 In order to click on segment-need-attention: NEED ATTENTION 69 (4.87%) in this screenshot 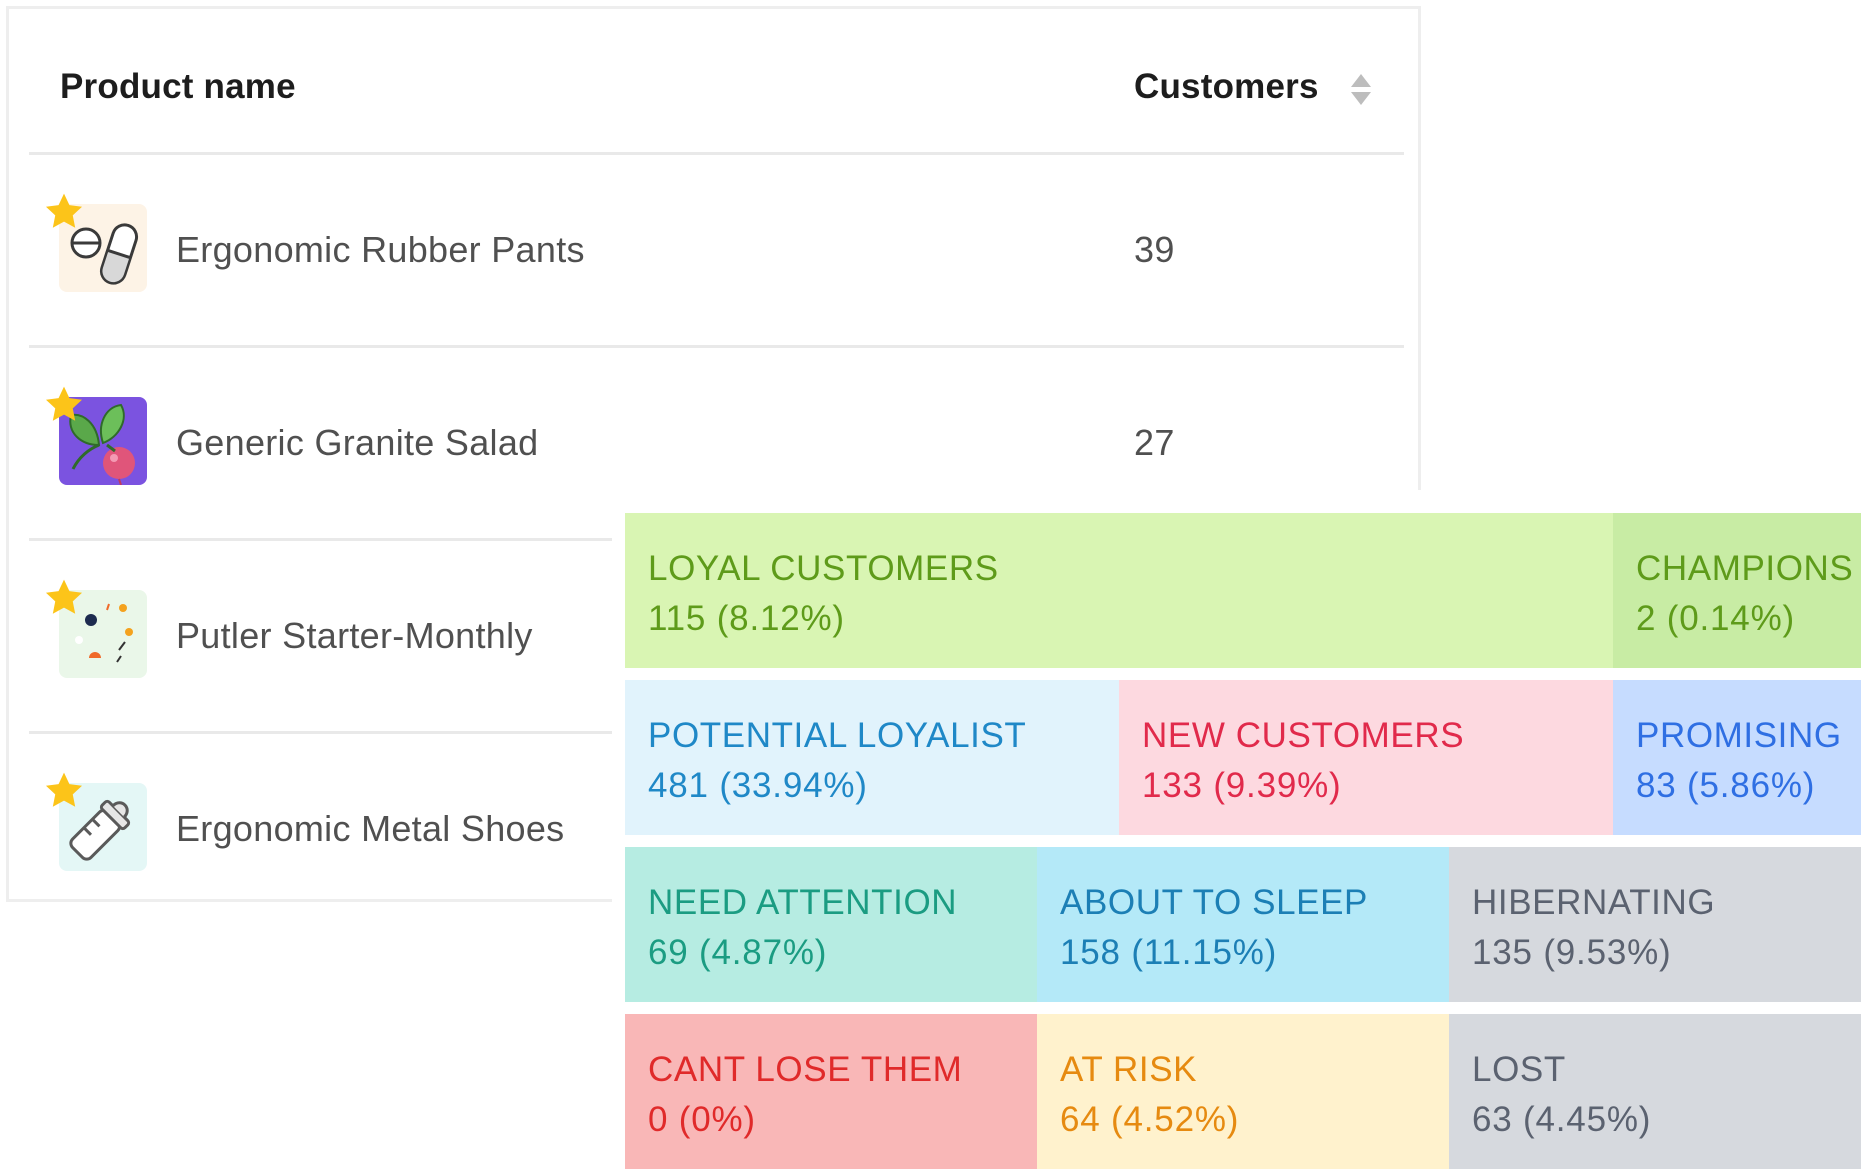, I will do `click(831, 924)`.